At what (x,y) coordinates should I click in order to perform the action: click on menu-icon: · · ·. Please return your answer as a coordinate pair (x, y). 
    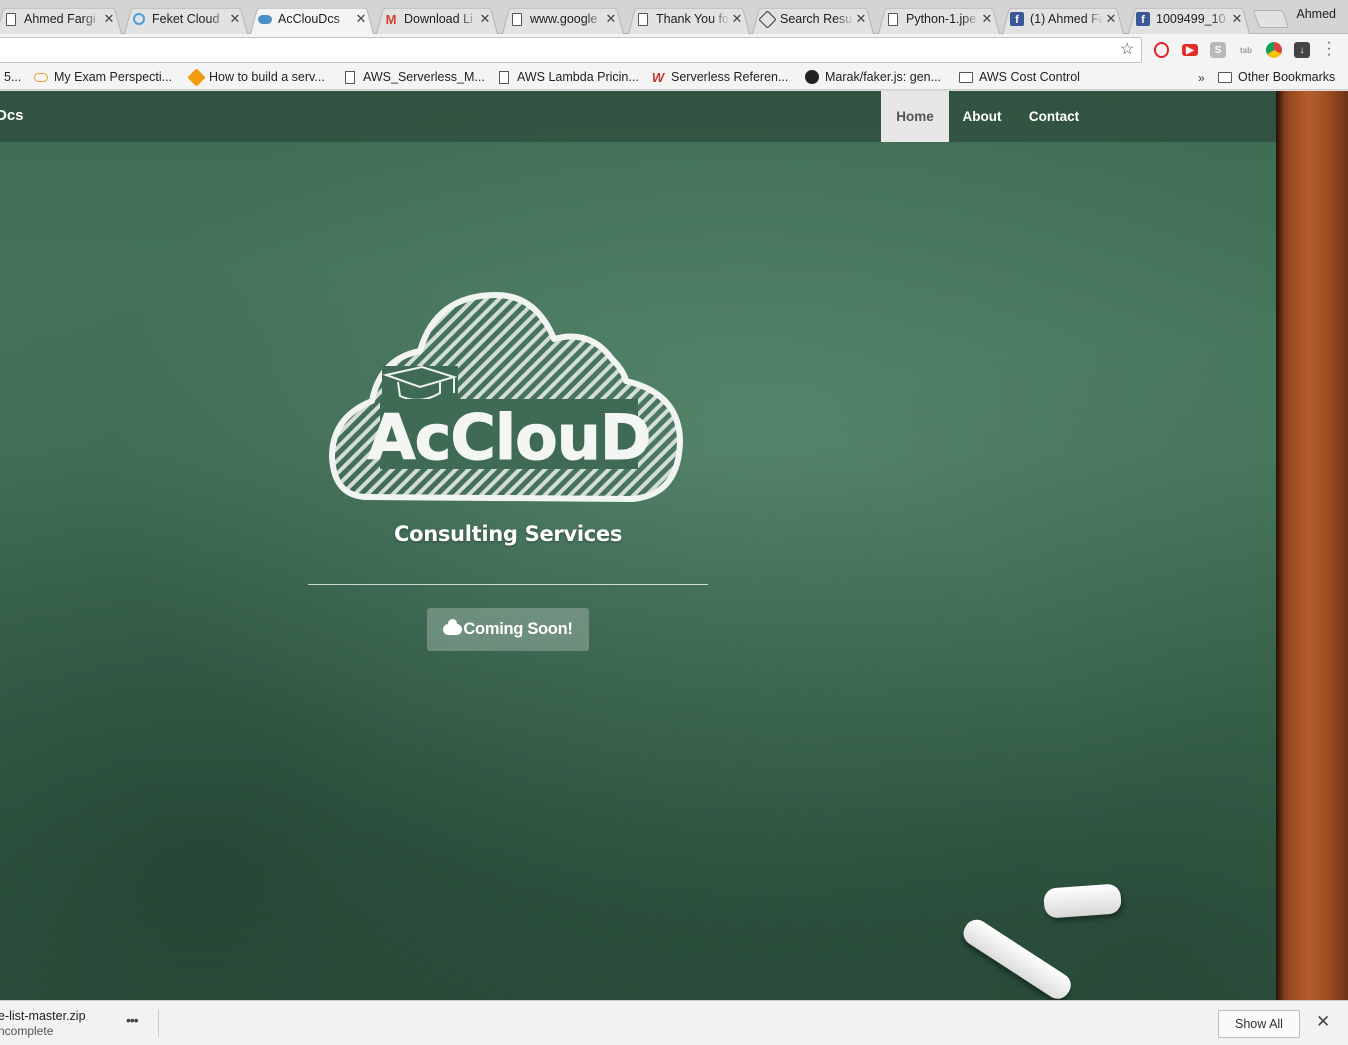
    Looking at the image, I should click on (1329, 49).